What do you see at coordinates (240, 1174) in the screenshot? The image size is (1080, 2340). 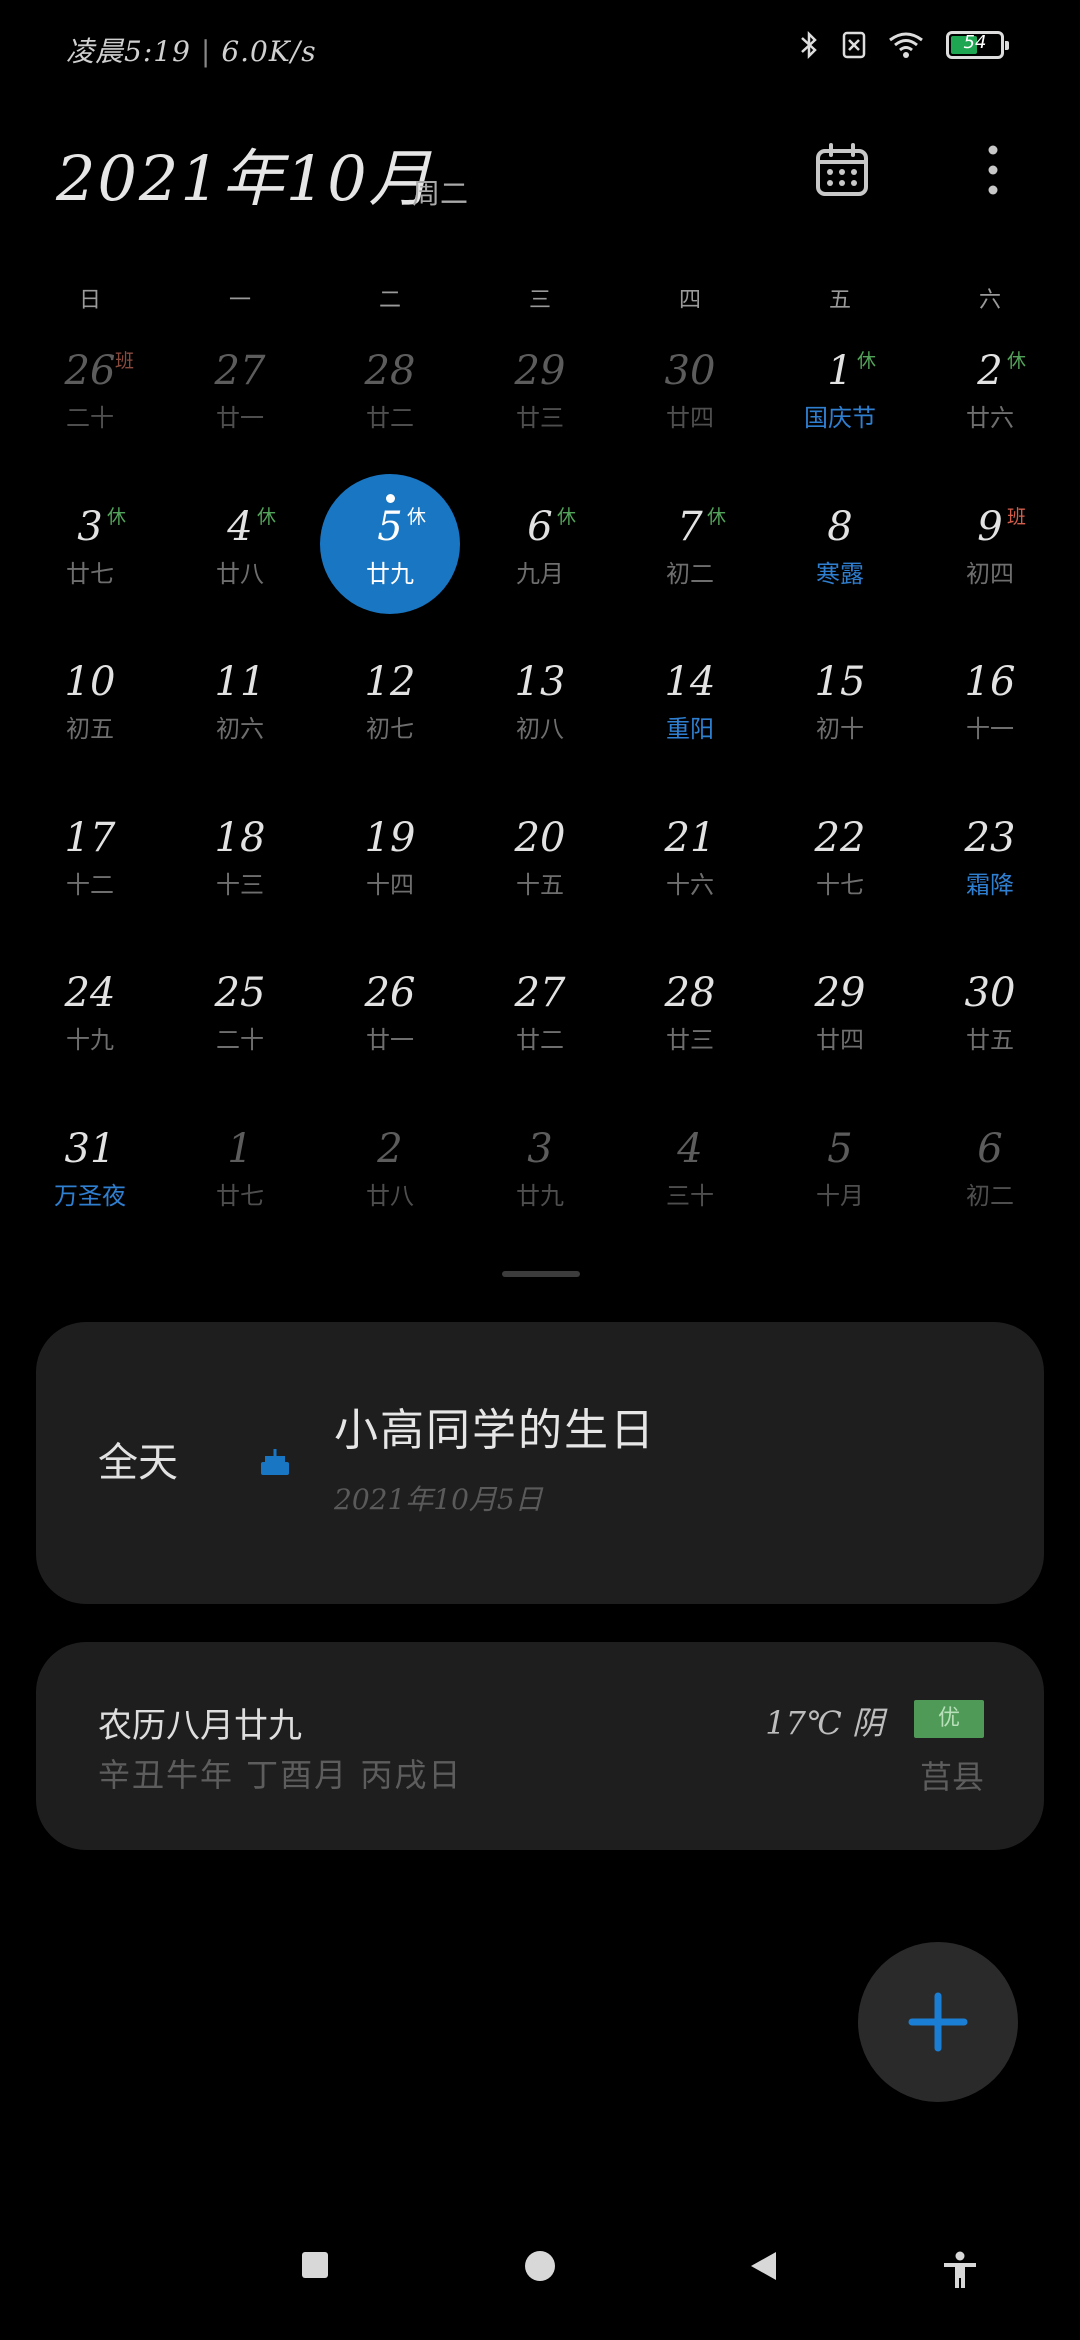 I see `calendar-day: 1 廿七` at bounding box center [240, 1174].